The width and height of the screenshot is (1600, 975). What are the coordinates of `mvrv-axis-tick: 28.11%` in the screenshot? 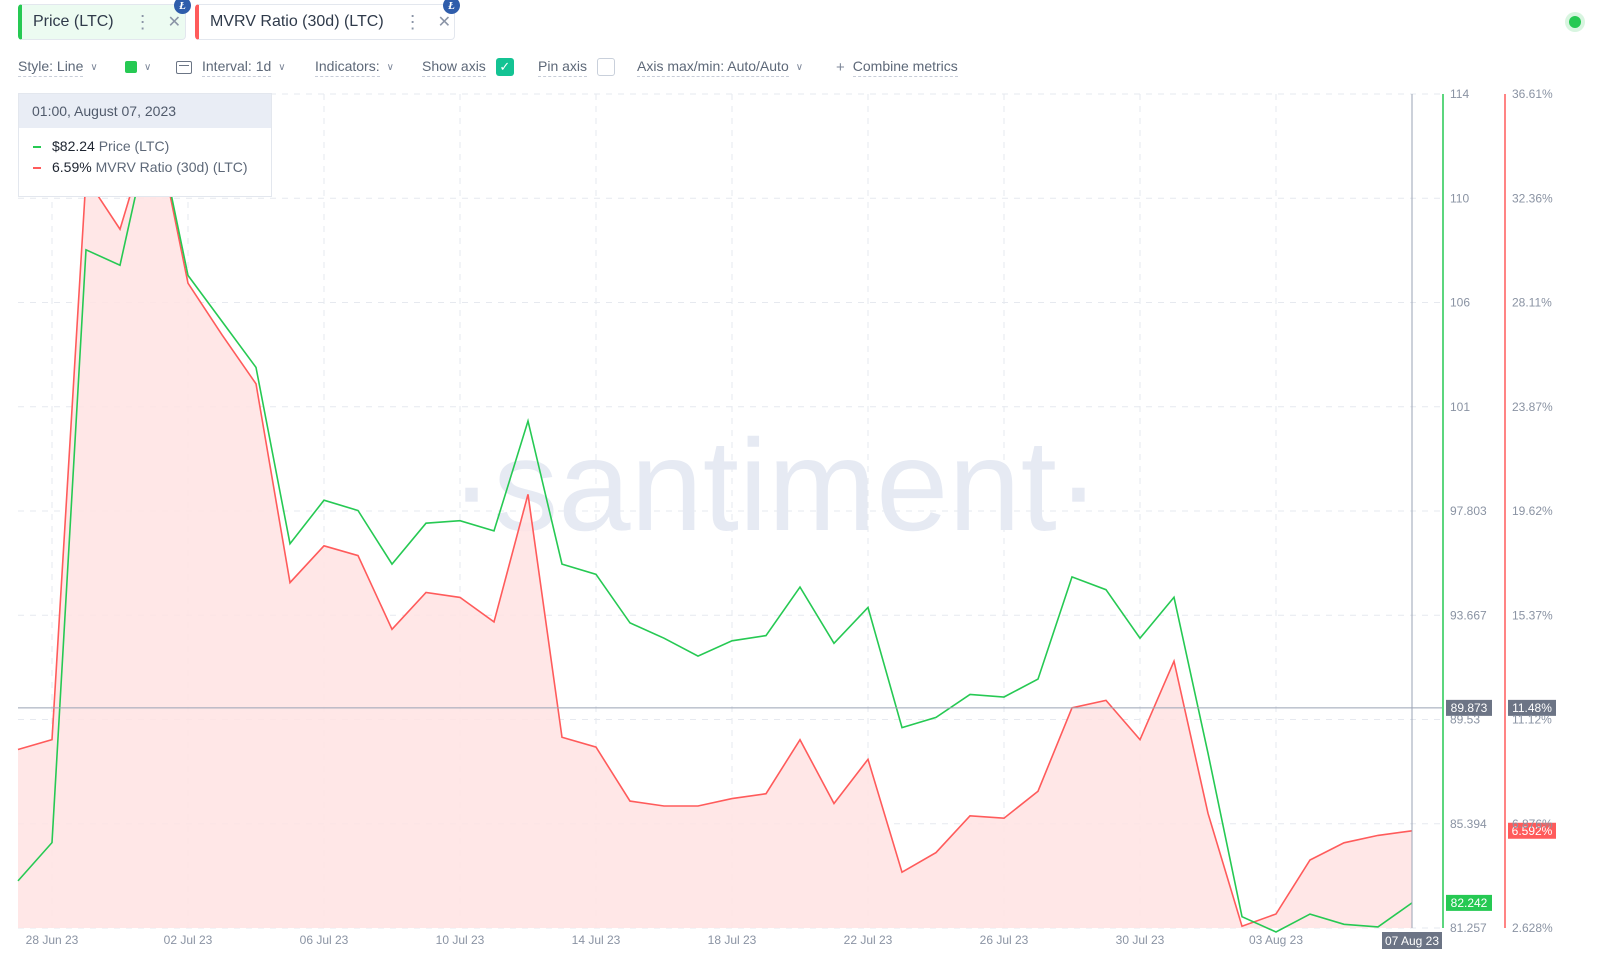 It's located at (1532, 303).